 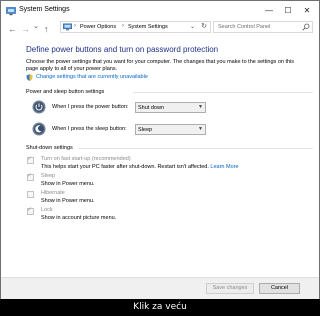 I want to click on title-bar: System Settings — ☐ ✕, so click(x=160, y=11).